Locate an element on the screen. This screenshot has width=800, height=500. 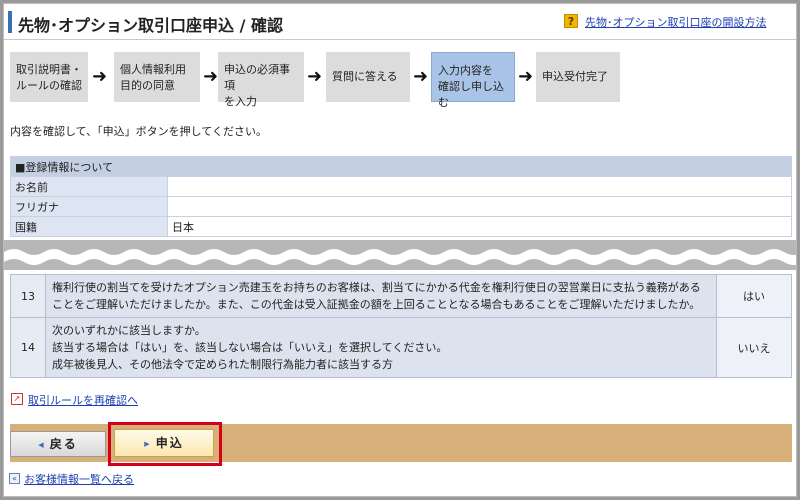
title-accent-bar is located at coordinates (10, 22).